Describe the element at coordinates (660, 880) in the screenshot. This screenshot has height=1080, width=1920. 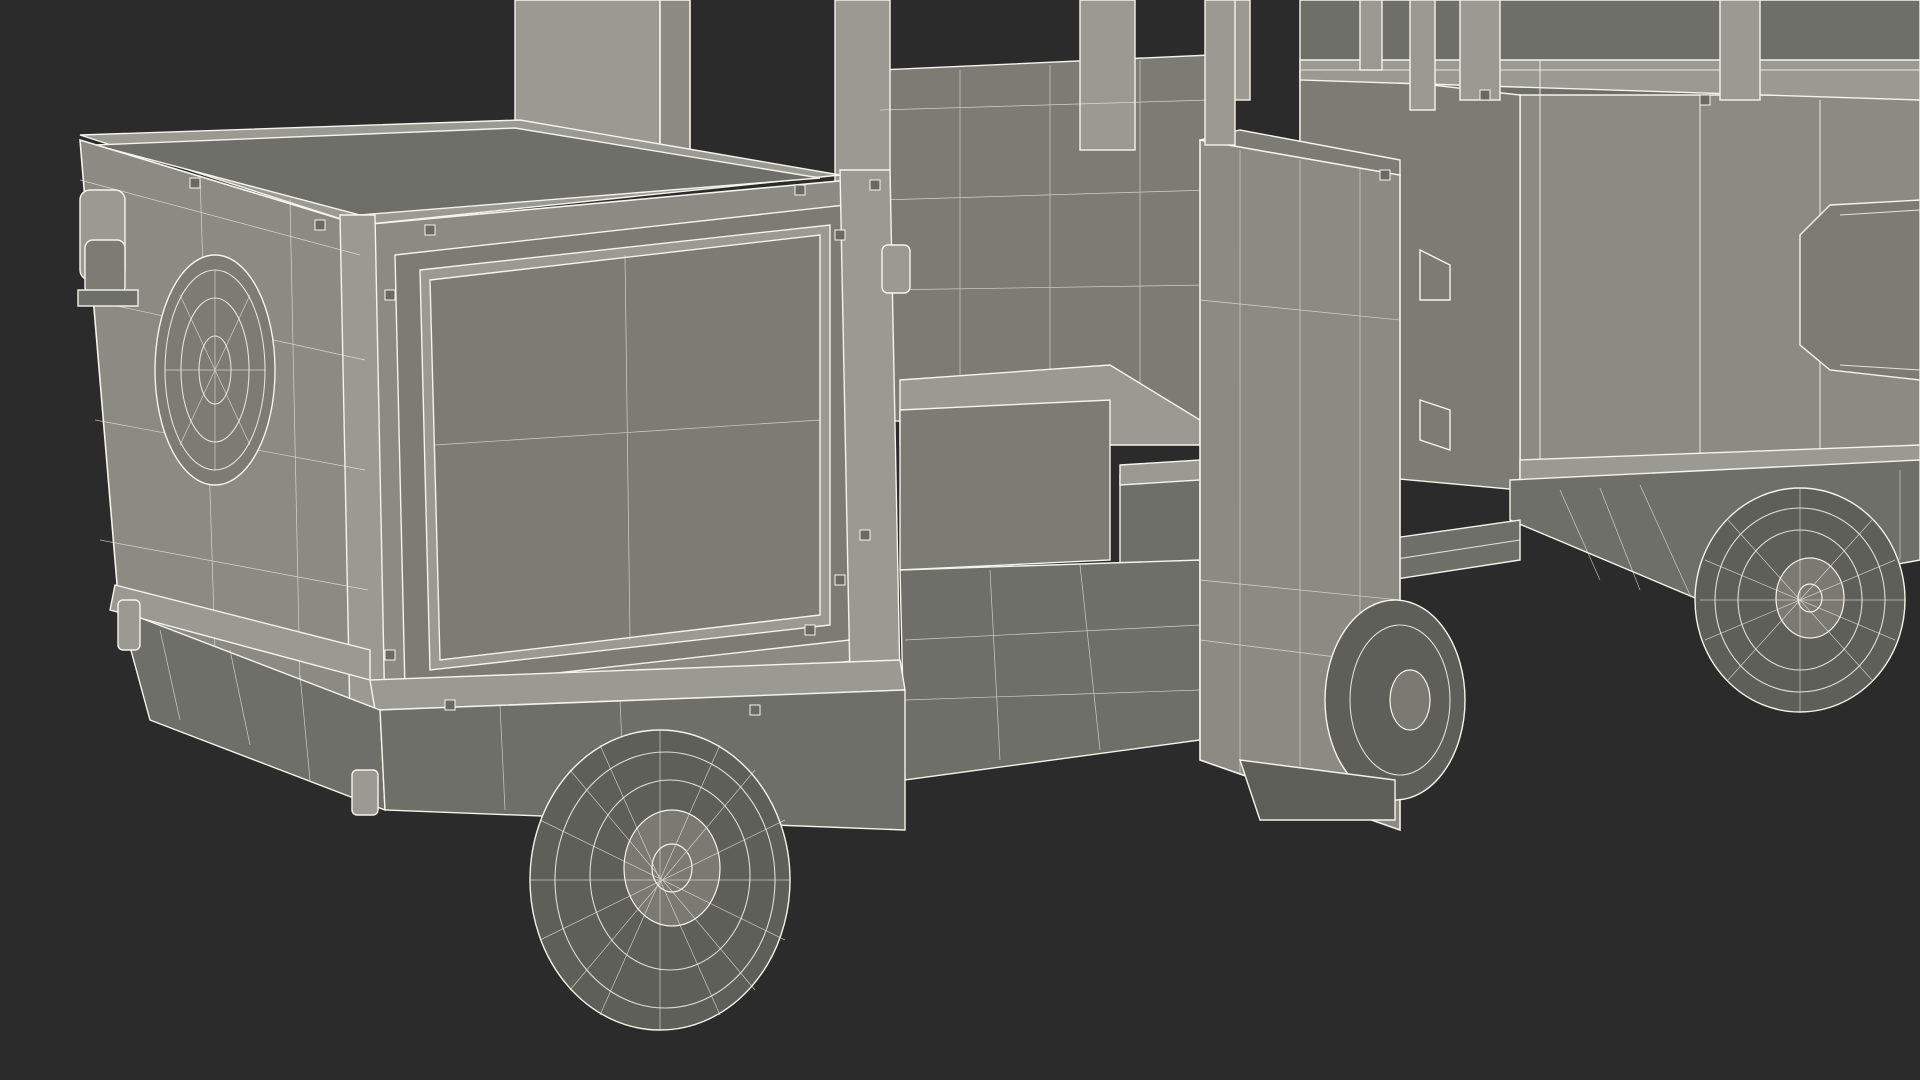
I see `front-wheel` at that location.